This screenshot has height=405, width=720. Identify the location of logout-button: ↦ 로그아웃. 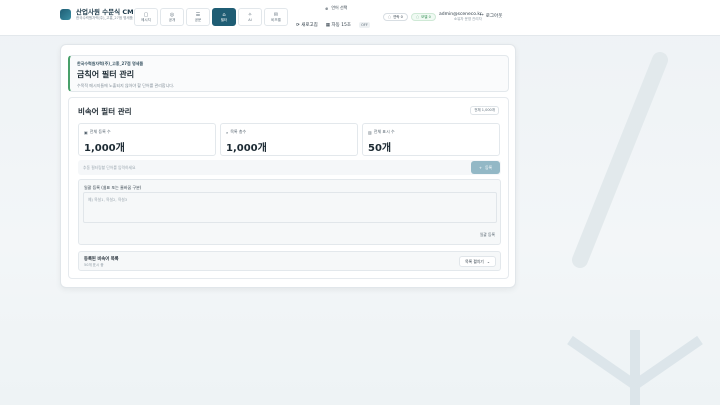
(491, 16).